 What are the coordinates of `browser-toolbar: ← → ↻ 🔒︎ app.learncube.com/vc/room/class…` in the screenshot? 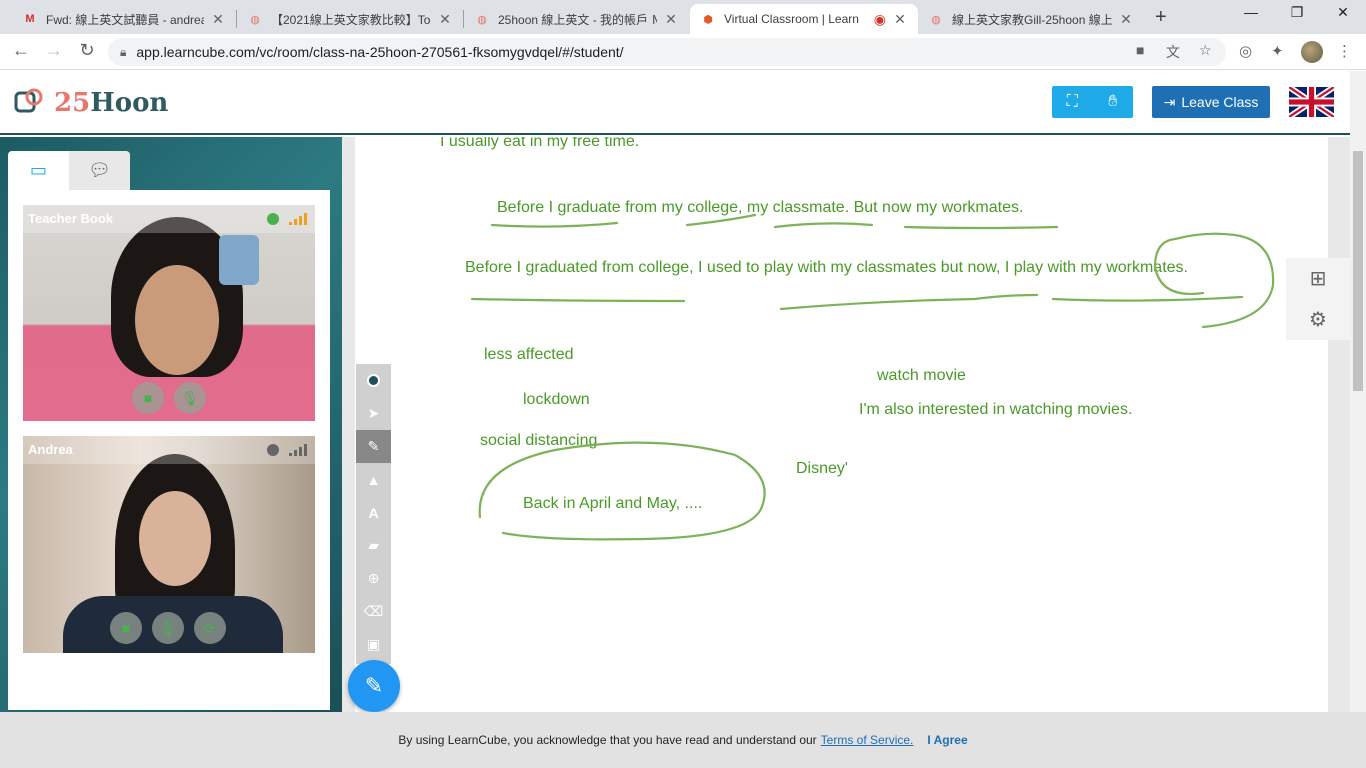 It's located at (683, 52).